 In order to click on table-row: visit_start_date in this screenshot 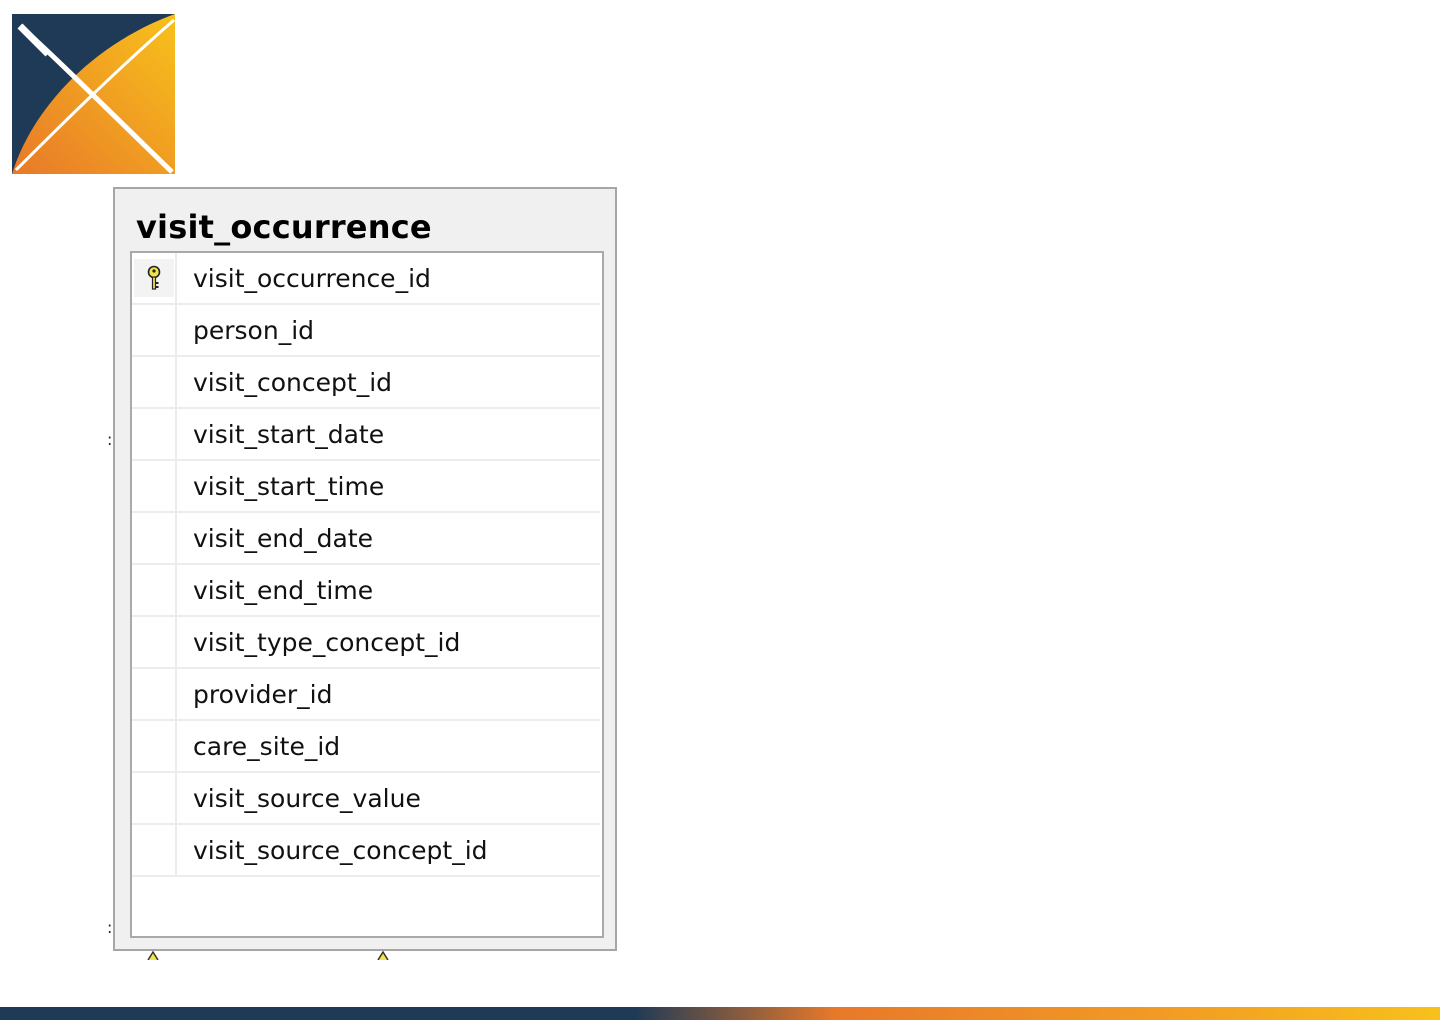, I will do `click(366, 435)`.